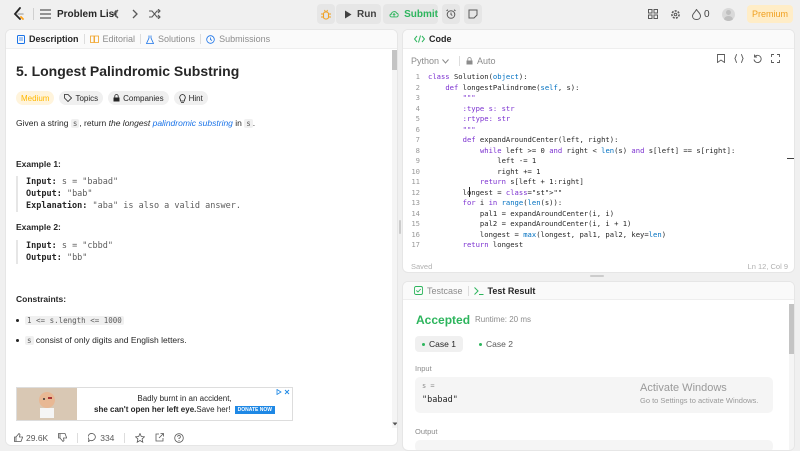 Image resolution: width=800 pixels, height=451 pixels. I want to click on streak-counter: 0, so click(701, 14).